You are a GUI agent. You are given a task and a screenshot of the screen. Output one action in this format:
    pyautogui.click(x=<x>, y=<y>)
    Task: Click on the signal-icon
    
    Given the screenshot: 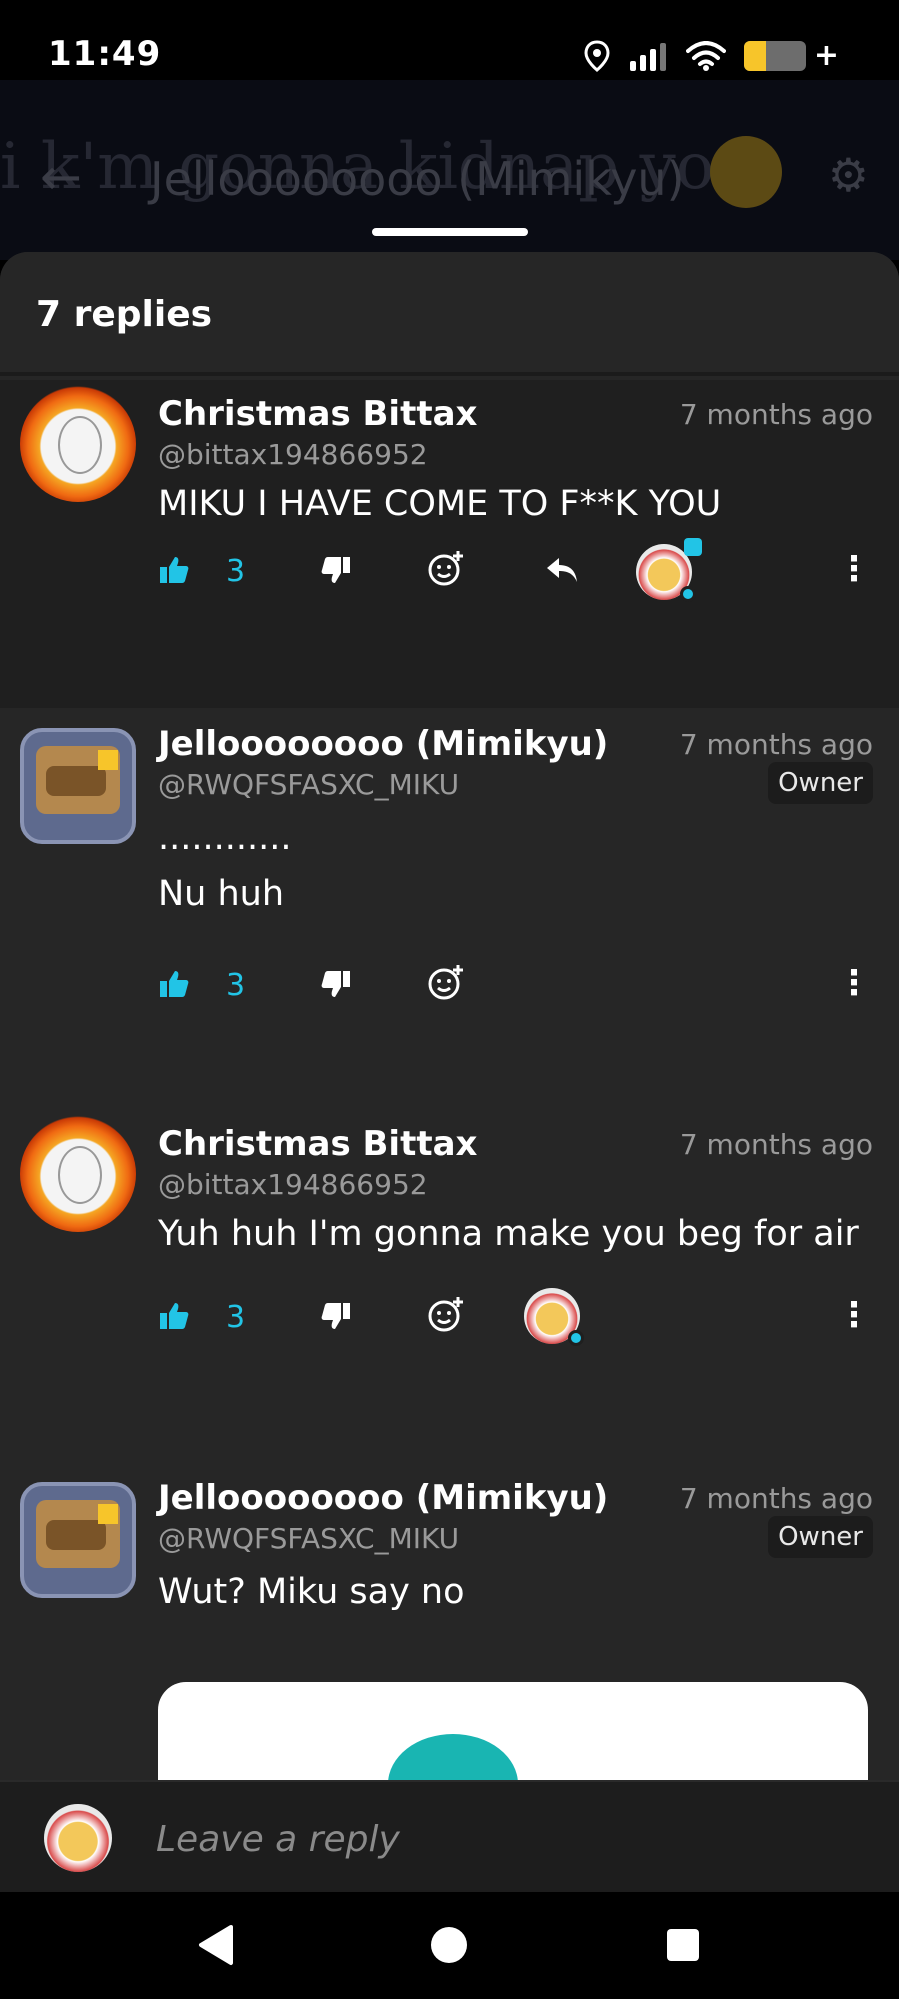 What is the action you would take?
    pyautogui.click(x=647, y=56)
    